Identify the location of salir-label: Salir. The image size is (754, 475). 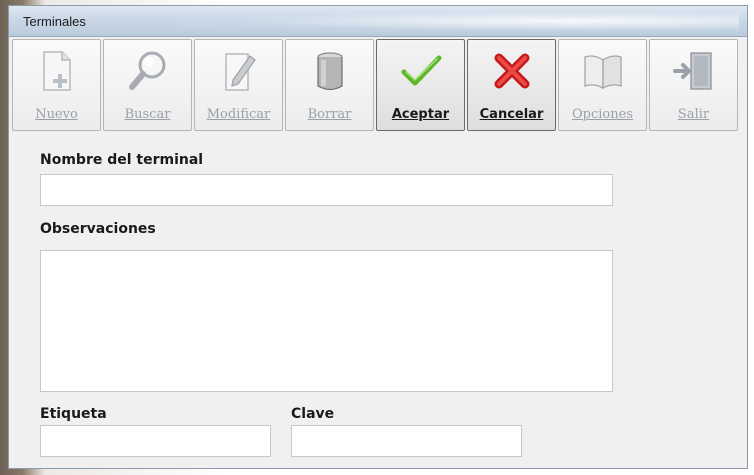
(693, 114).